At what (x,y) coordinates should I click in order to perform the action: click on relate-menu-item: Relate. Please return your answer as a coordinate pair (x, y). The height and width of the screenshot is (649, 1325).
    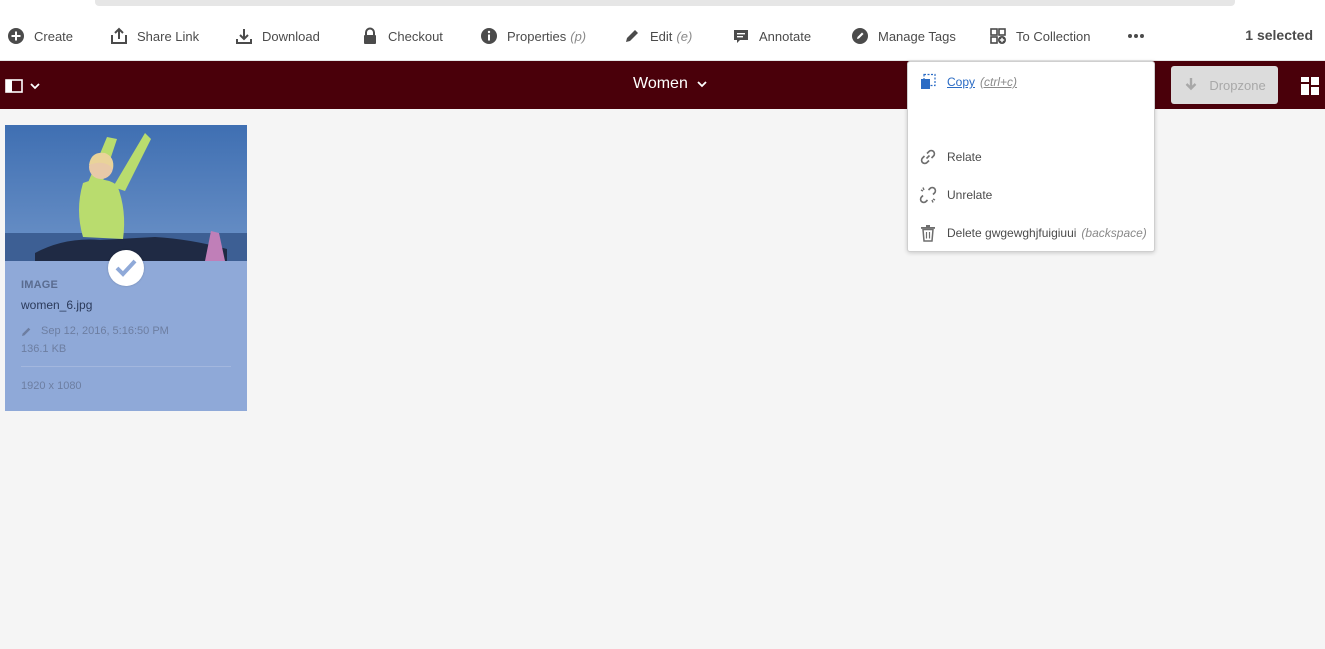
    Looking at the image, I should click on (950, 157).